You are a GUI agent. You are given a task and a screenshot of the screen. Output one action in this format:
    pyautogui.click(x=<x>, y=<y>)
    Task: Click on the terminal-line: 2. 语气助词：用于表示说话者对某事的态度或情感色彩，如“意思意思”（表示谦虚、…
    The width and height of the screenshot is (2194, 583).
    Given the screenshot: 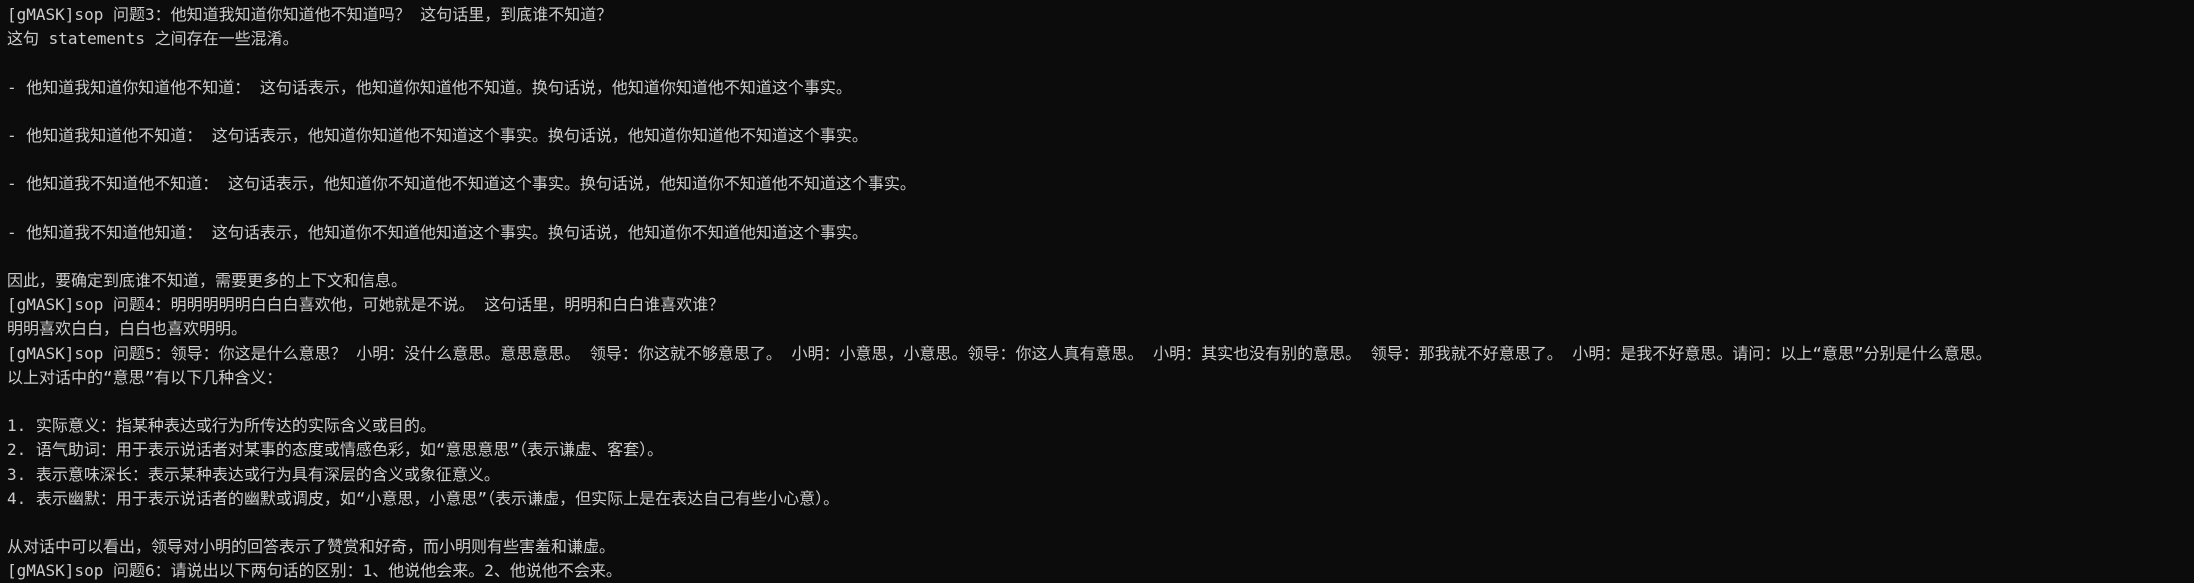 What is the action you would take?
    pyautogui.click(x=335, y=450)
    